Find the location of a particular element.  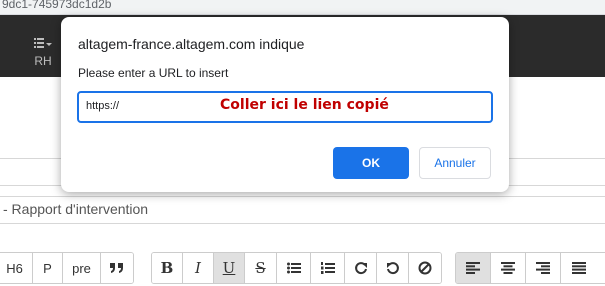

bold-button: B is located at coordinates (167, 268).